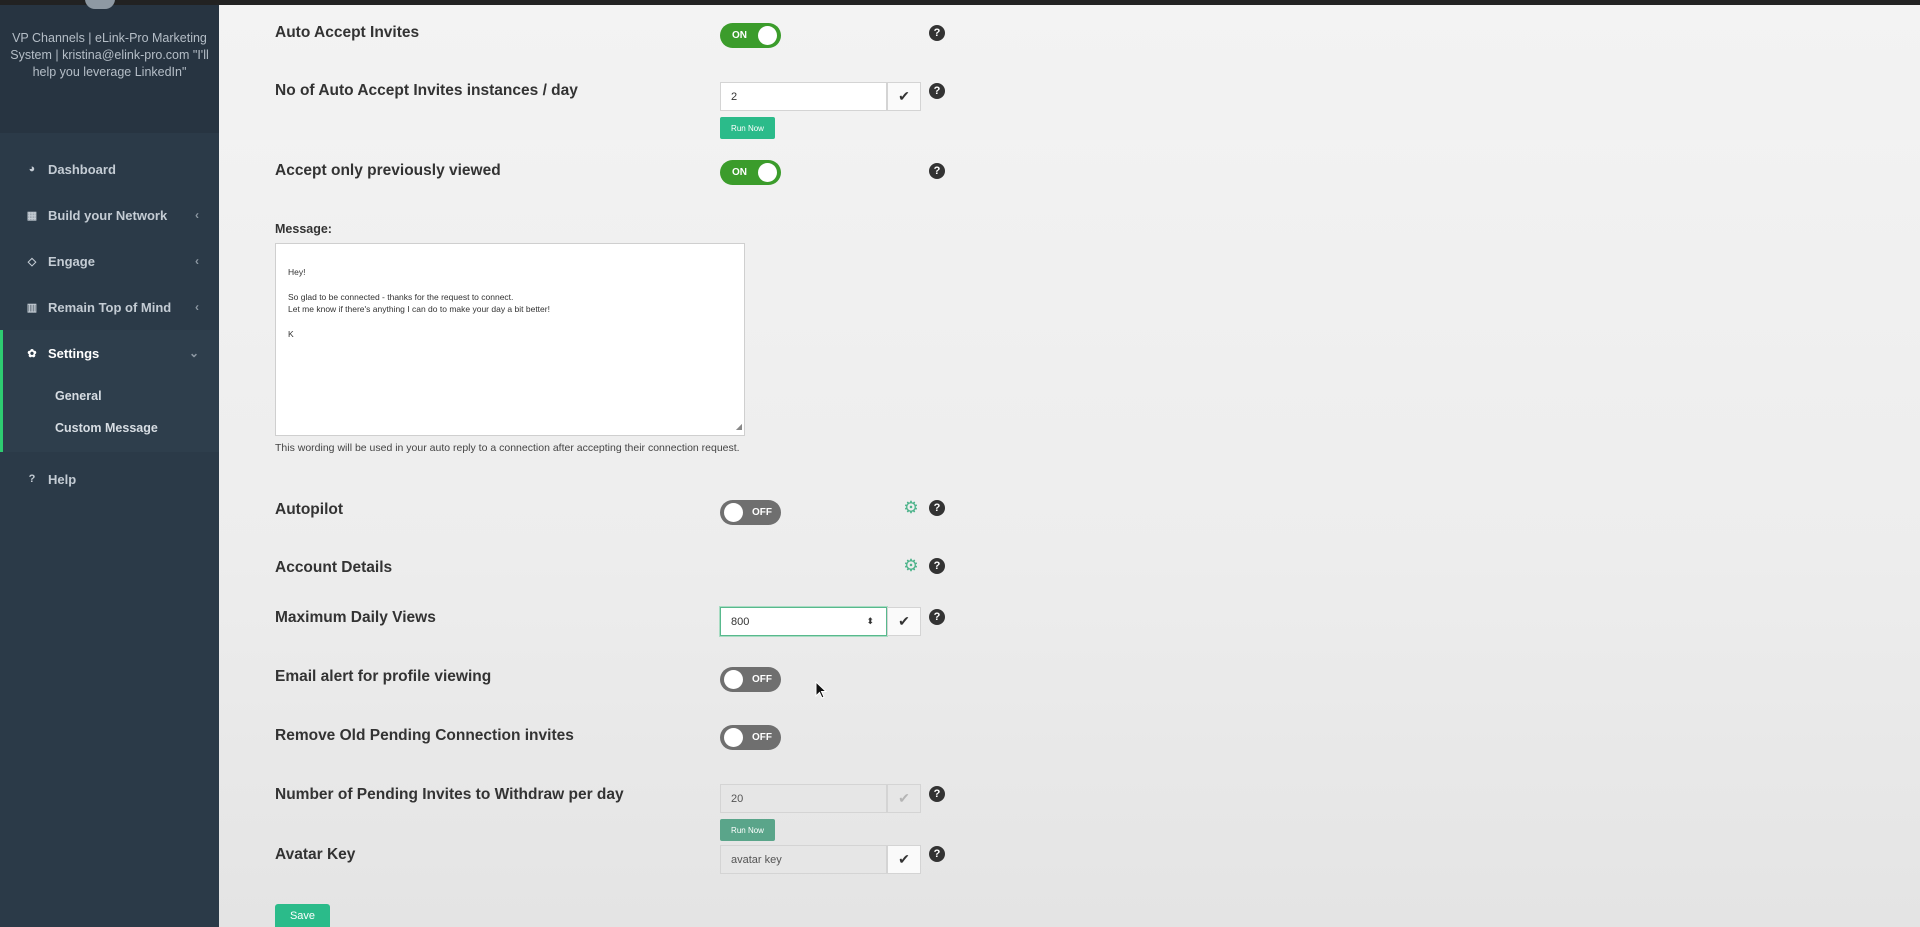 The image size is (1920, 927). Describe the element at coordinates (750, 172) in the screenshot. I see `accept-viewed-toggle: ON` at that location.